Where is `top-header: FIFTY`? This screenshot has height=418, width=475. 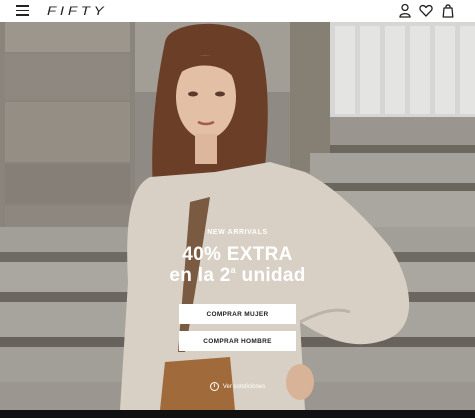 top-header: FIFTY is located at coordinates (237, 11).